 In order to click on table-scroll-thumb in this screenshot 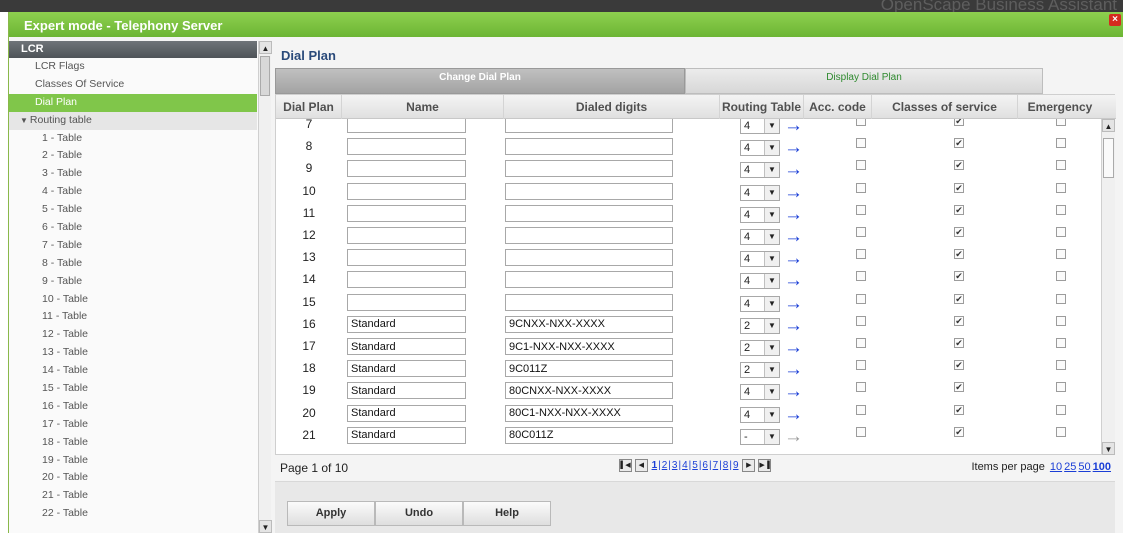, I will do `click(1108, 158)`.